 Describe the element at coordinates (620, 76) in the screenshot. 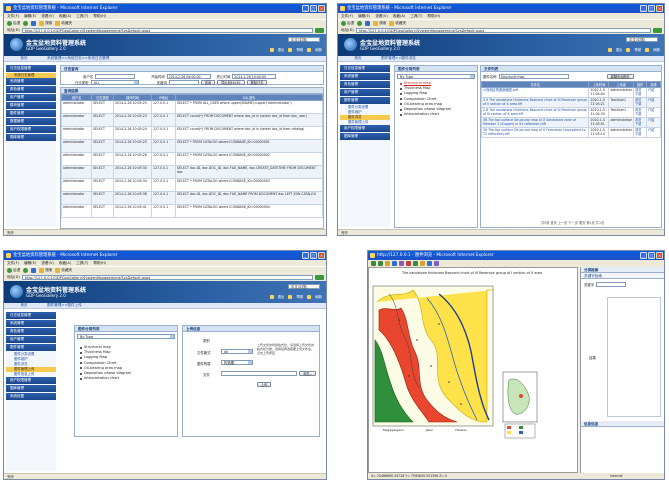

I see `fuzzy-search-button: 模糊查询图件` at that location.